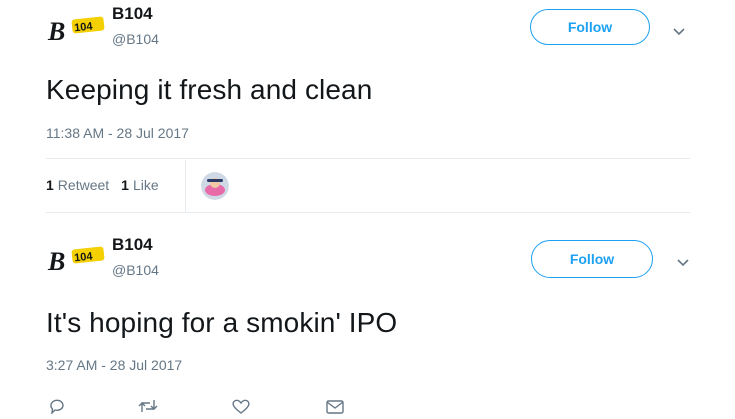 The width and height of the screenshot is (735, 419). What do you see at coordinates (145, 185) in the screenshot?
I see `like-label: Like` at bounding box center [145, 185].